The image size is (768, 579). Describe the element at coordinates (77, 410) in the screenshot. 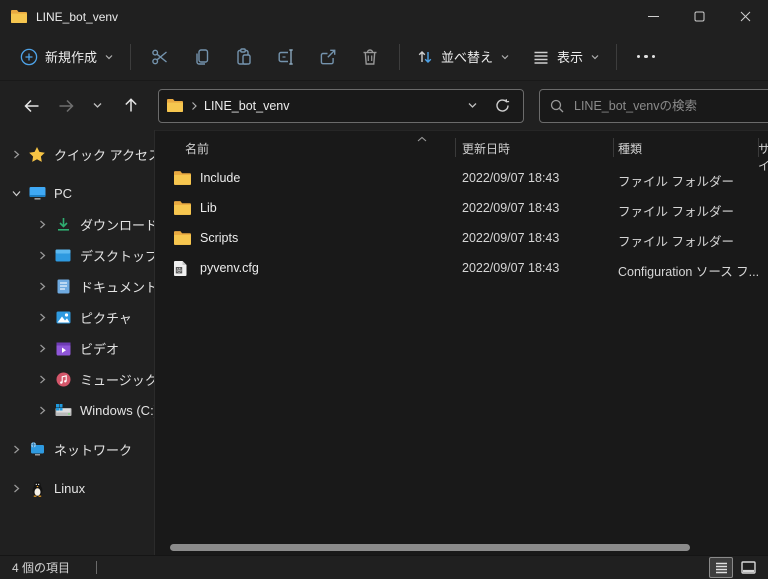

I see `sidebar-item-windows-c: Windows (C:)` at that location.